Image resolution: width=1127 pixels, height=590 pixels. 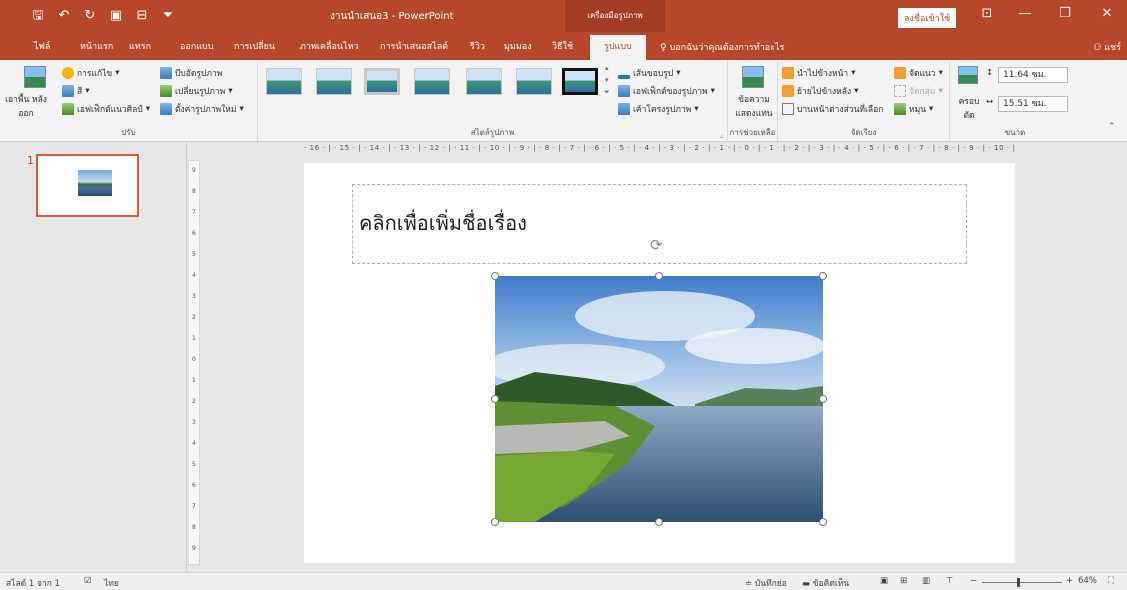 I want to click on zoom-slider-thumb, so click(x=1018, y=582).